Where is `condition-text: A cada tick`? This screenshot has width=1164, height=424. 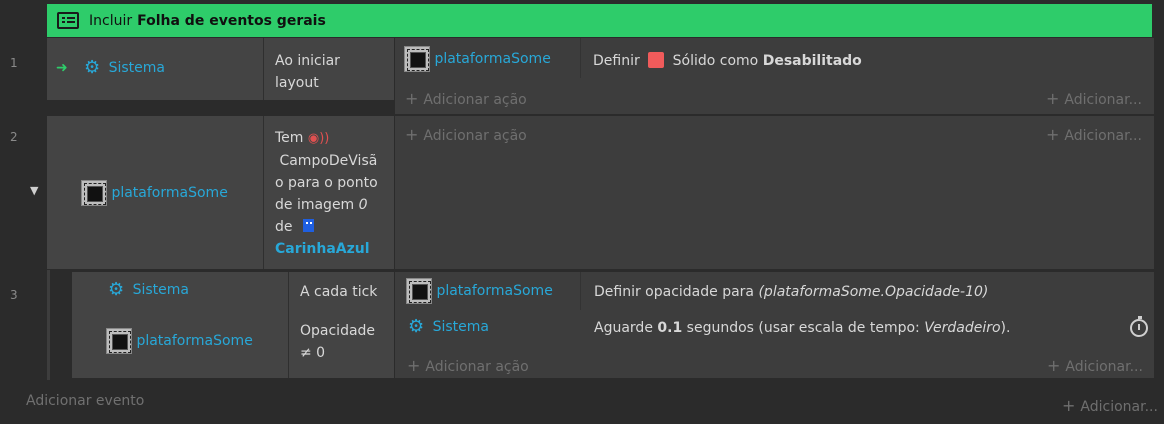
condition-text: A cada tick is located at coordinates (338, 292).